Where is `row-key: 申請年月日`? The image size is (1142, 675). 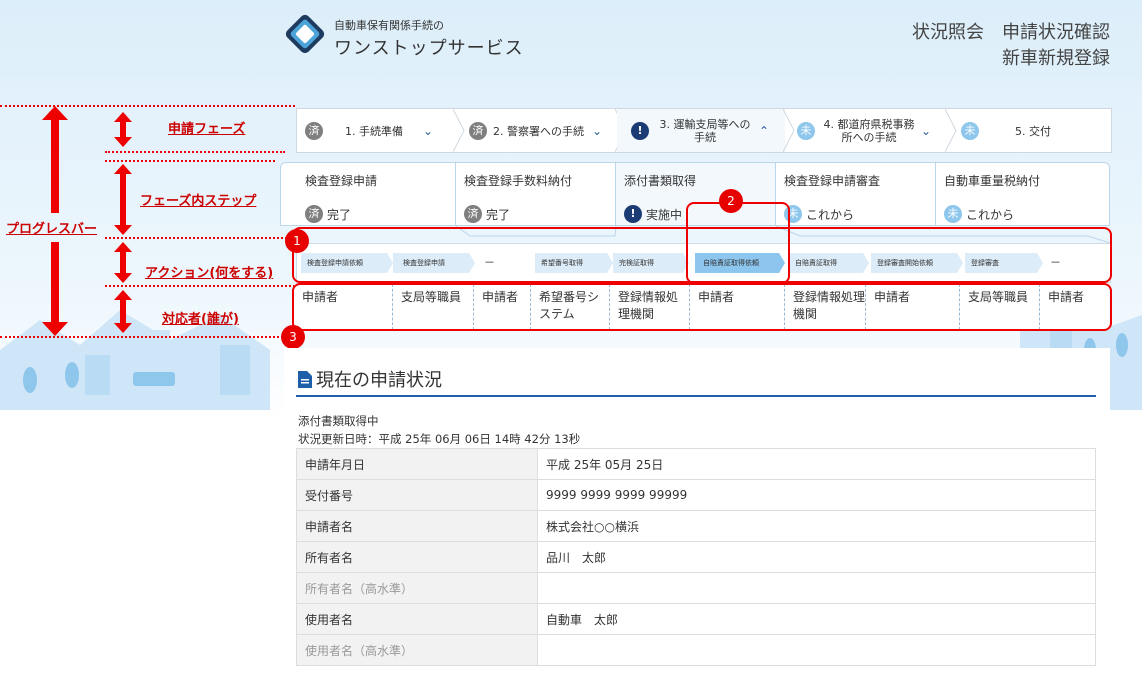 row-key: 申請年月日 is located at coordinates (417, 464).